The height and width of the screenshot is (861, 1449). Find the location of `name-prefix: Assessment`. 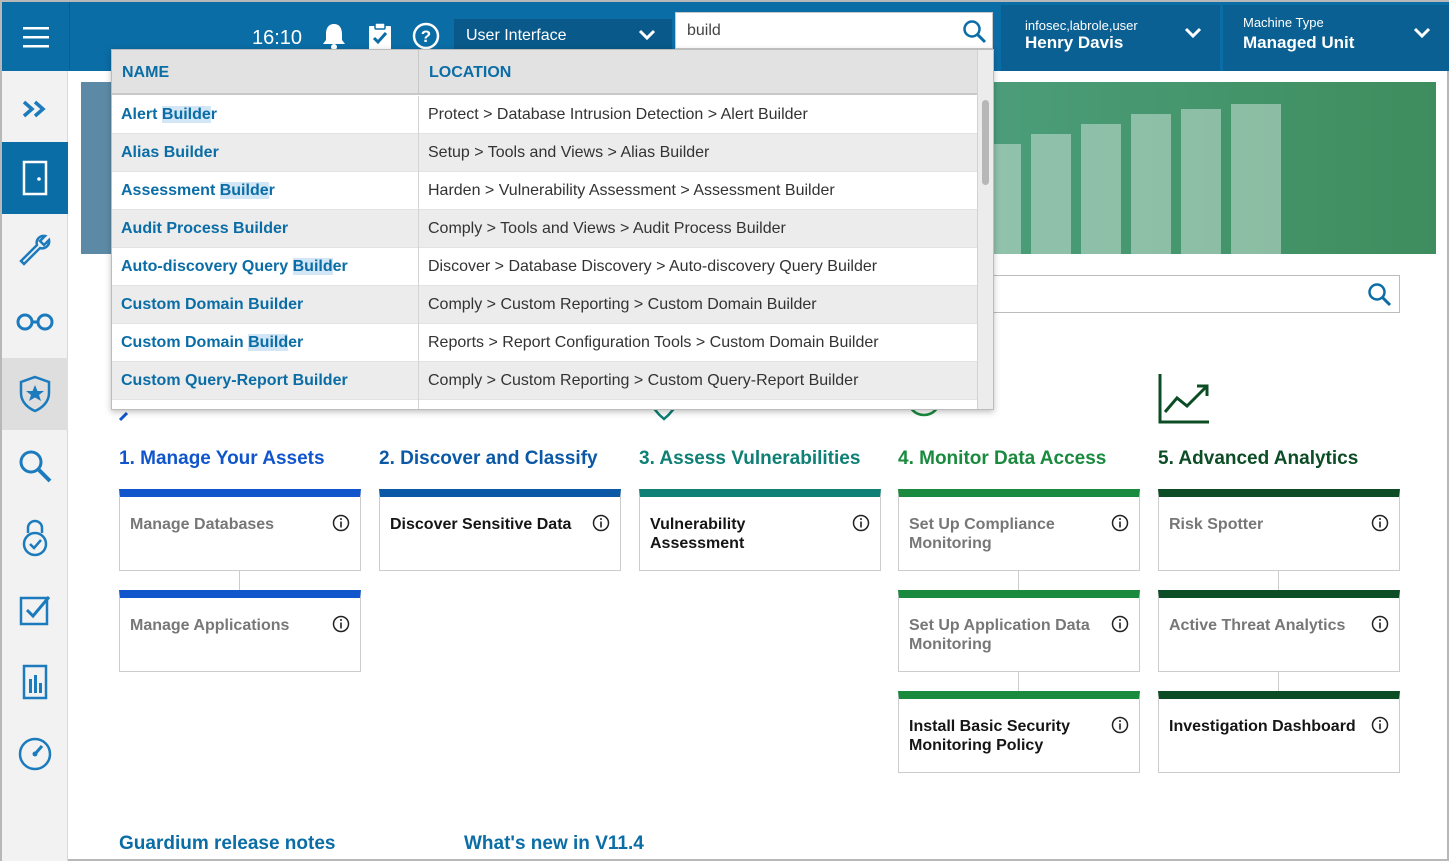

name-prefix: Assessment is located at coordinates (170, 190).